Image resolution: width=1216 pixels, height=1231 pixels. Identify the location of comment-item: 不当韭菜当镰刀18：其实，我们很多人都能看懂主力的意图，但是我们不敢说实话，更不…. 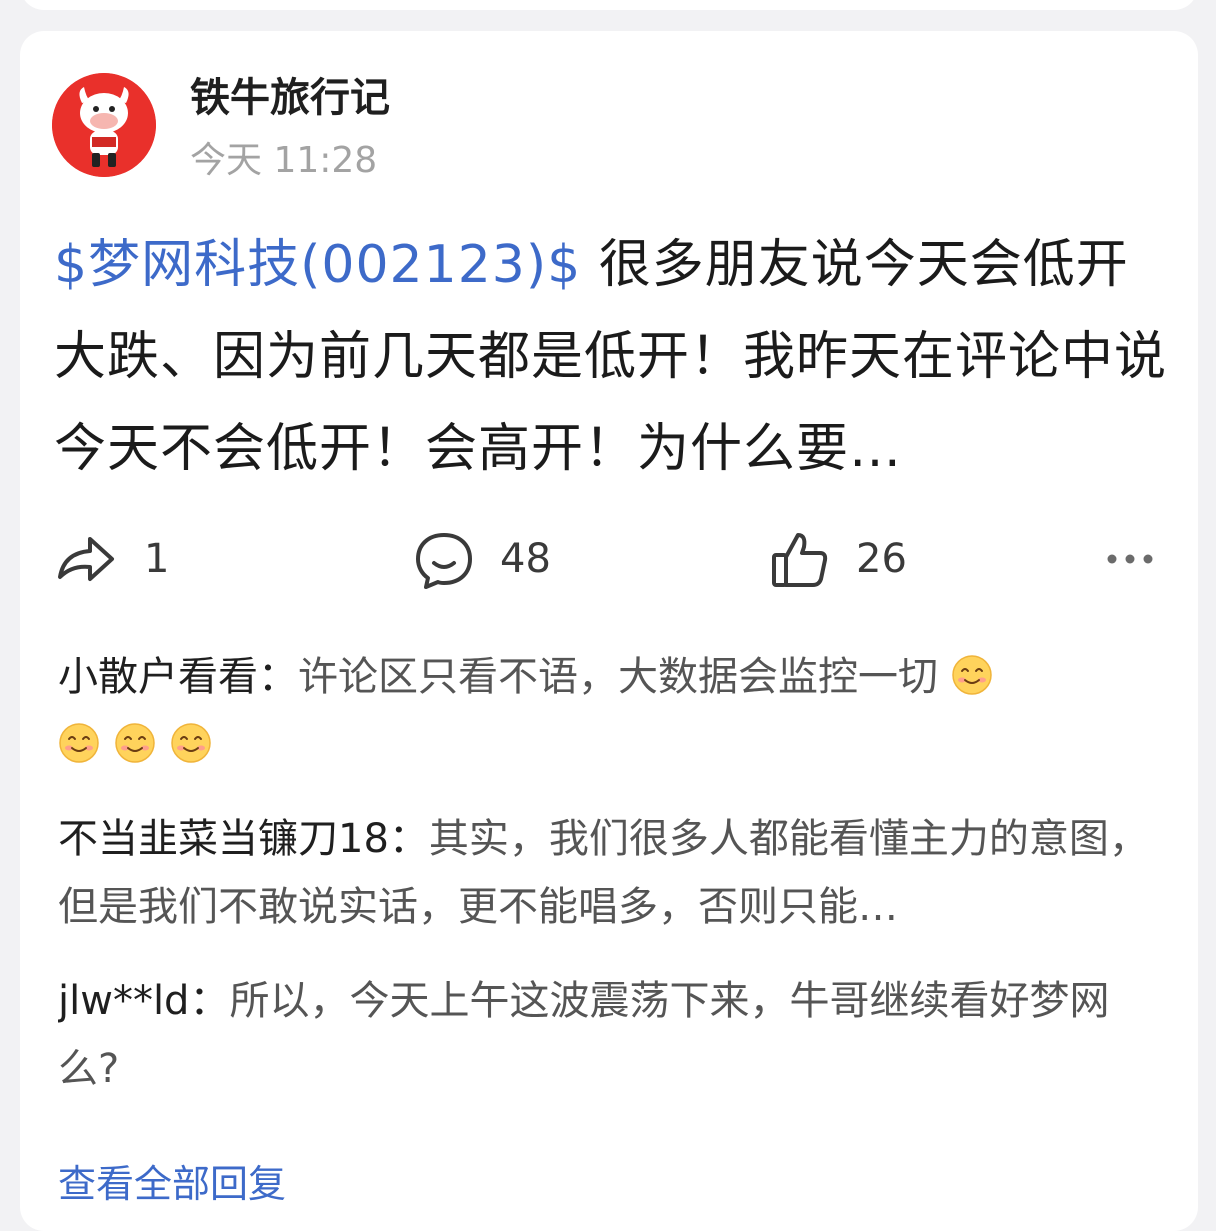
(610, 873).